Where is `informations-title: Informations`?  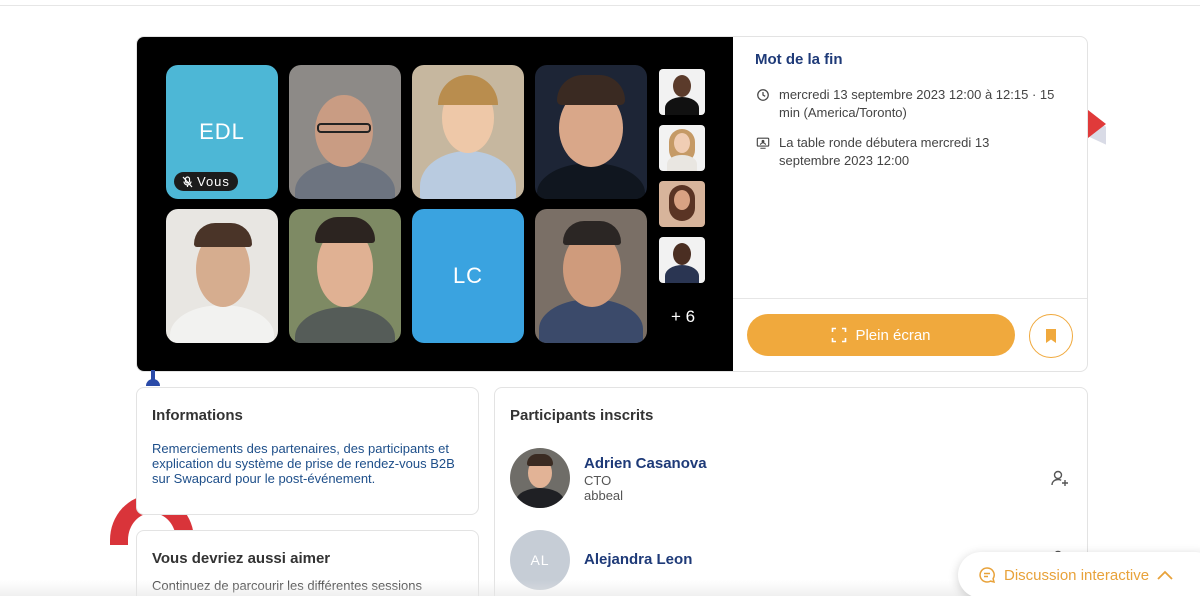 informations-title: Informations is located at coordinates (197, 415).